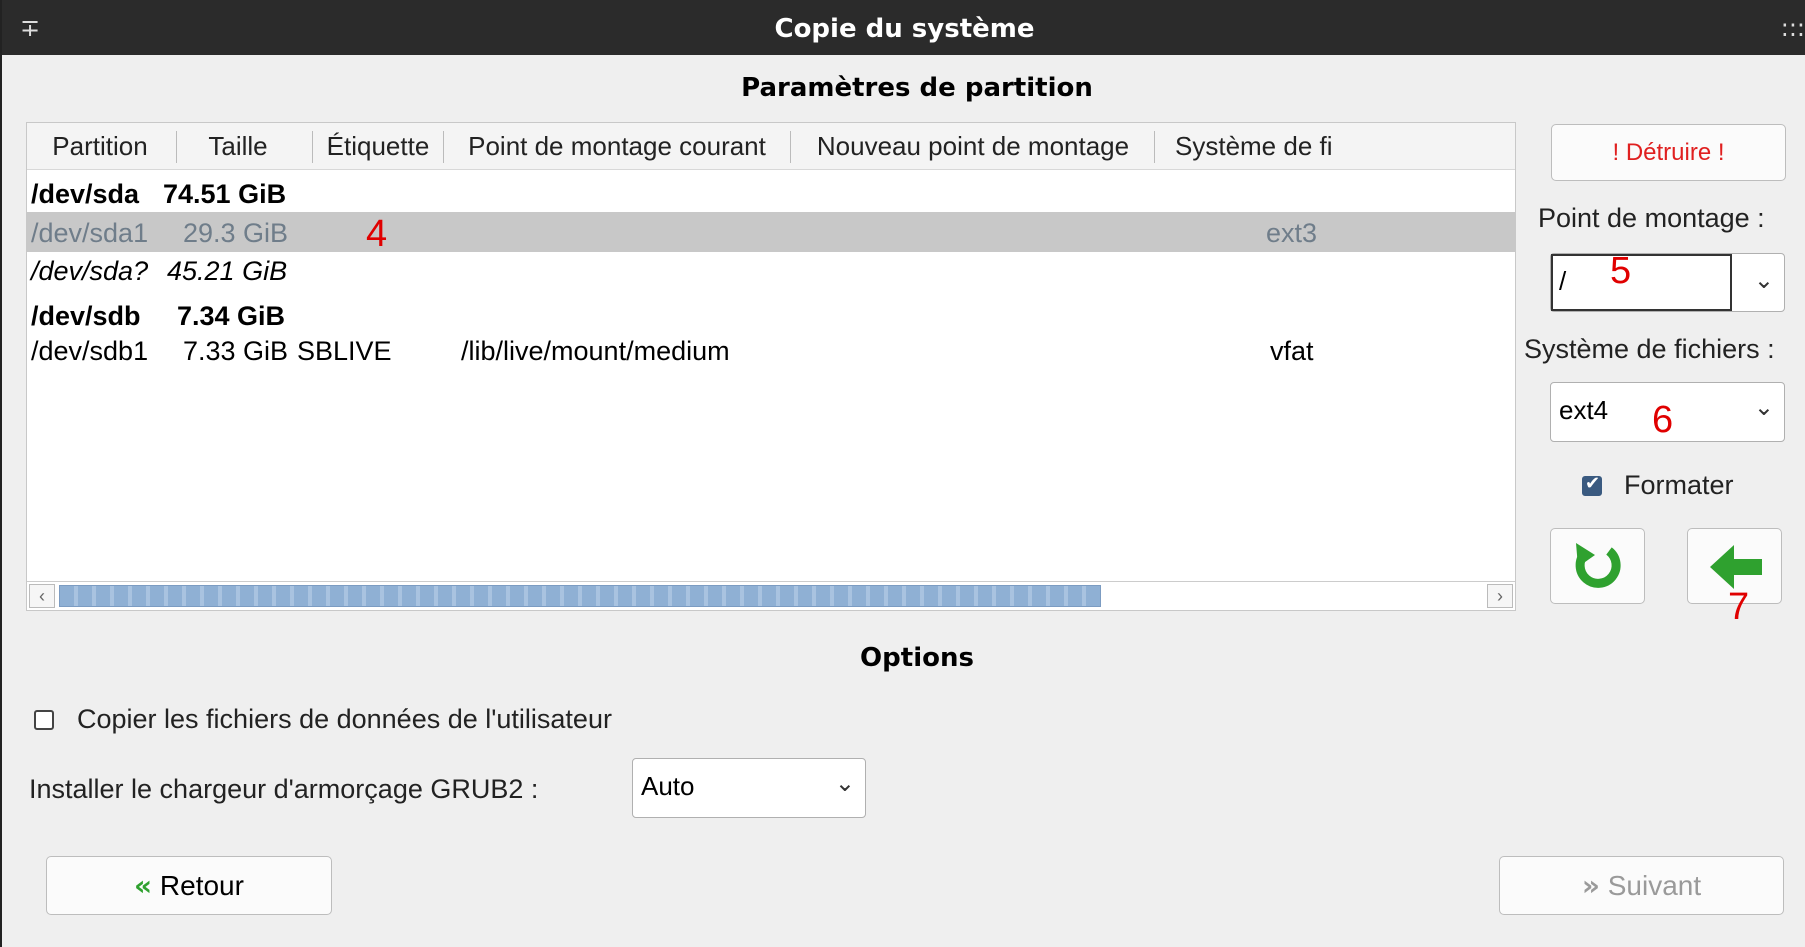  I want to click on column-header-filesystem: Système de fic, so click(1245, 146).